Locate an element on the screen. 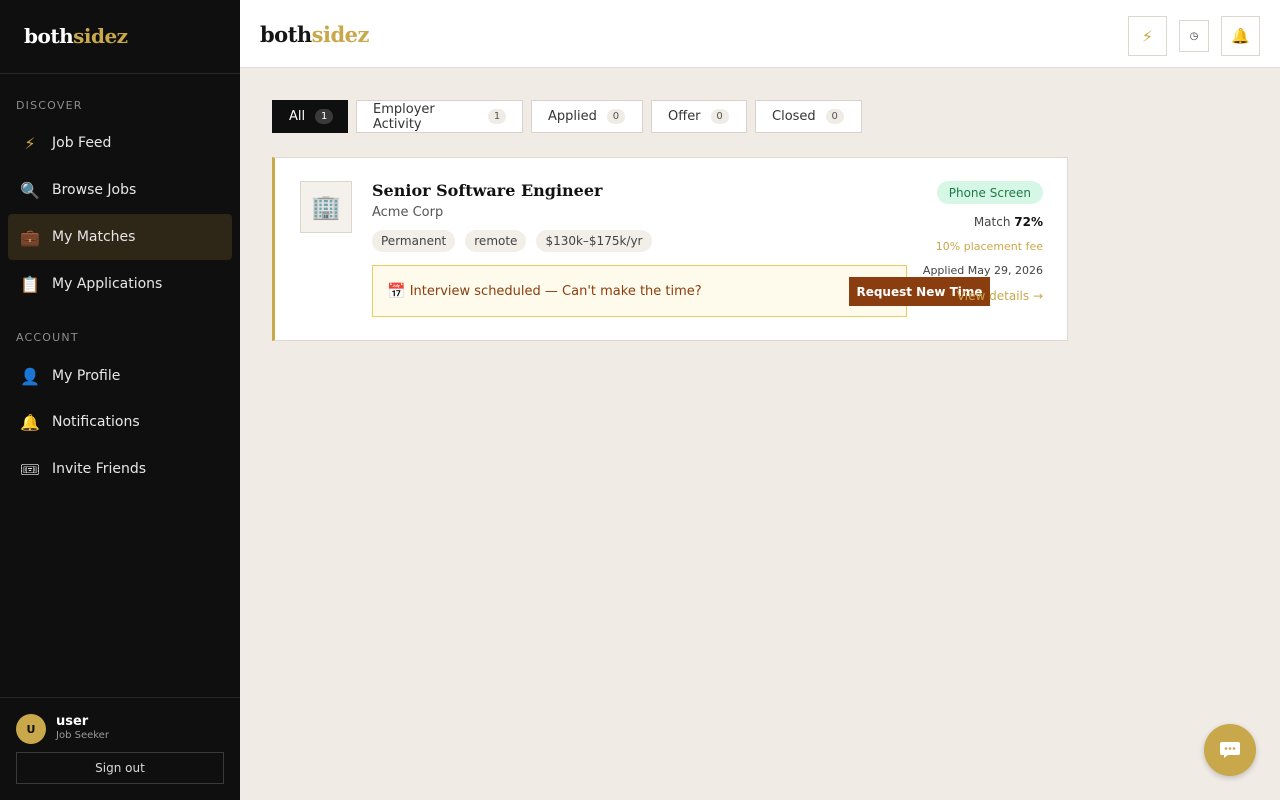  chat-button is located at coordinates (1230, 750).